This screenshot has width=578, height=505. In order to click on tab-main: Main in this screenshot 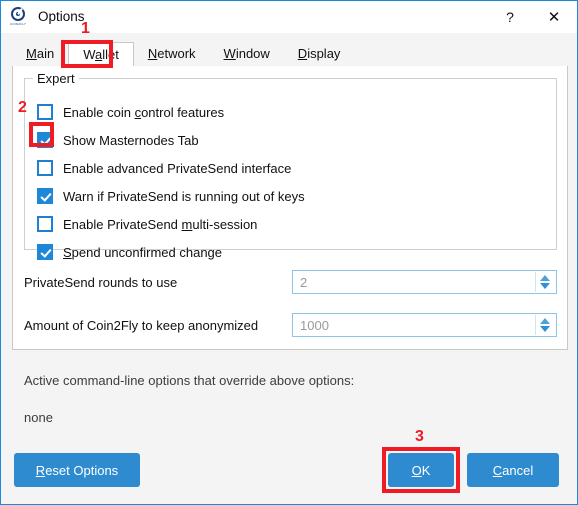, I will do `click(40, 53)`.